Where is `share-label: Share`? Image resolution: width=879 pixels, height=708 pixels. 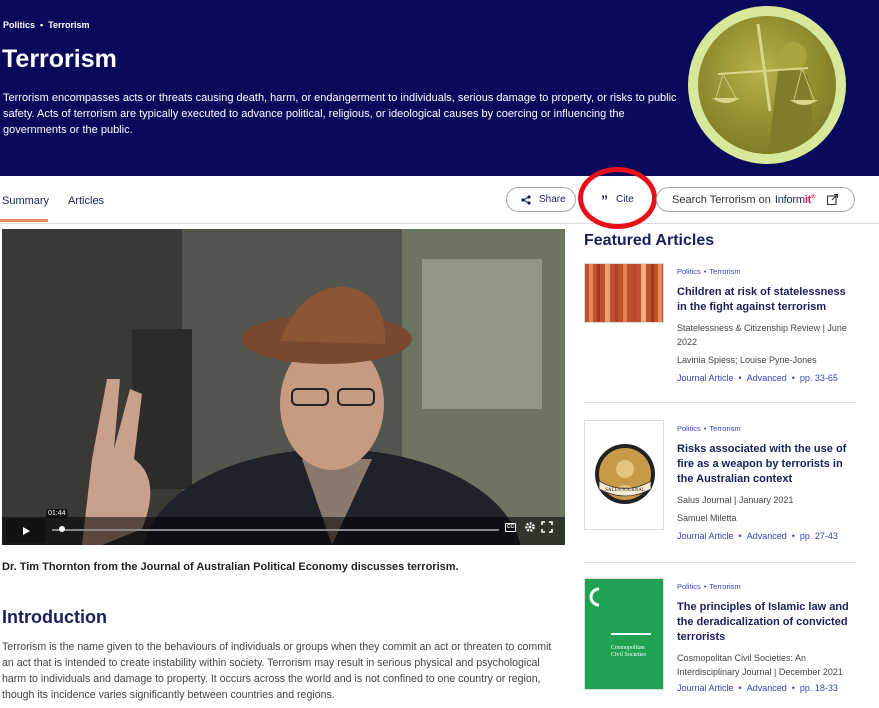 share-label: Share is located at coordinates (552, 199).